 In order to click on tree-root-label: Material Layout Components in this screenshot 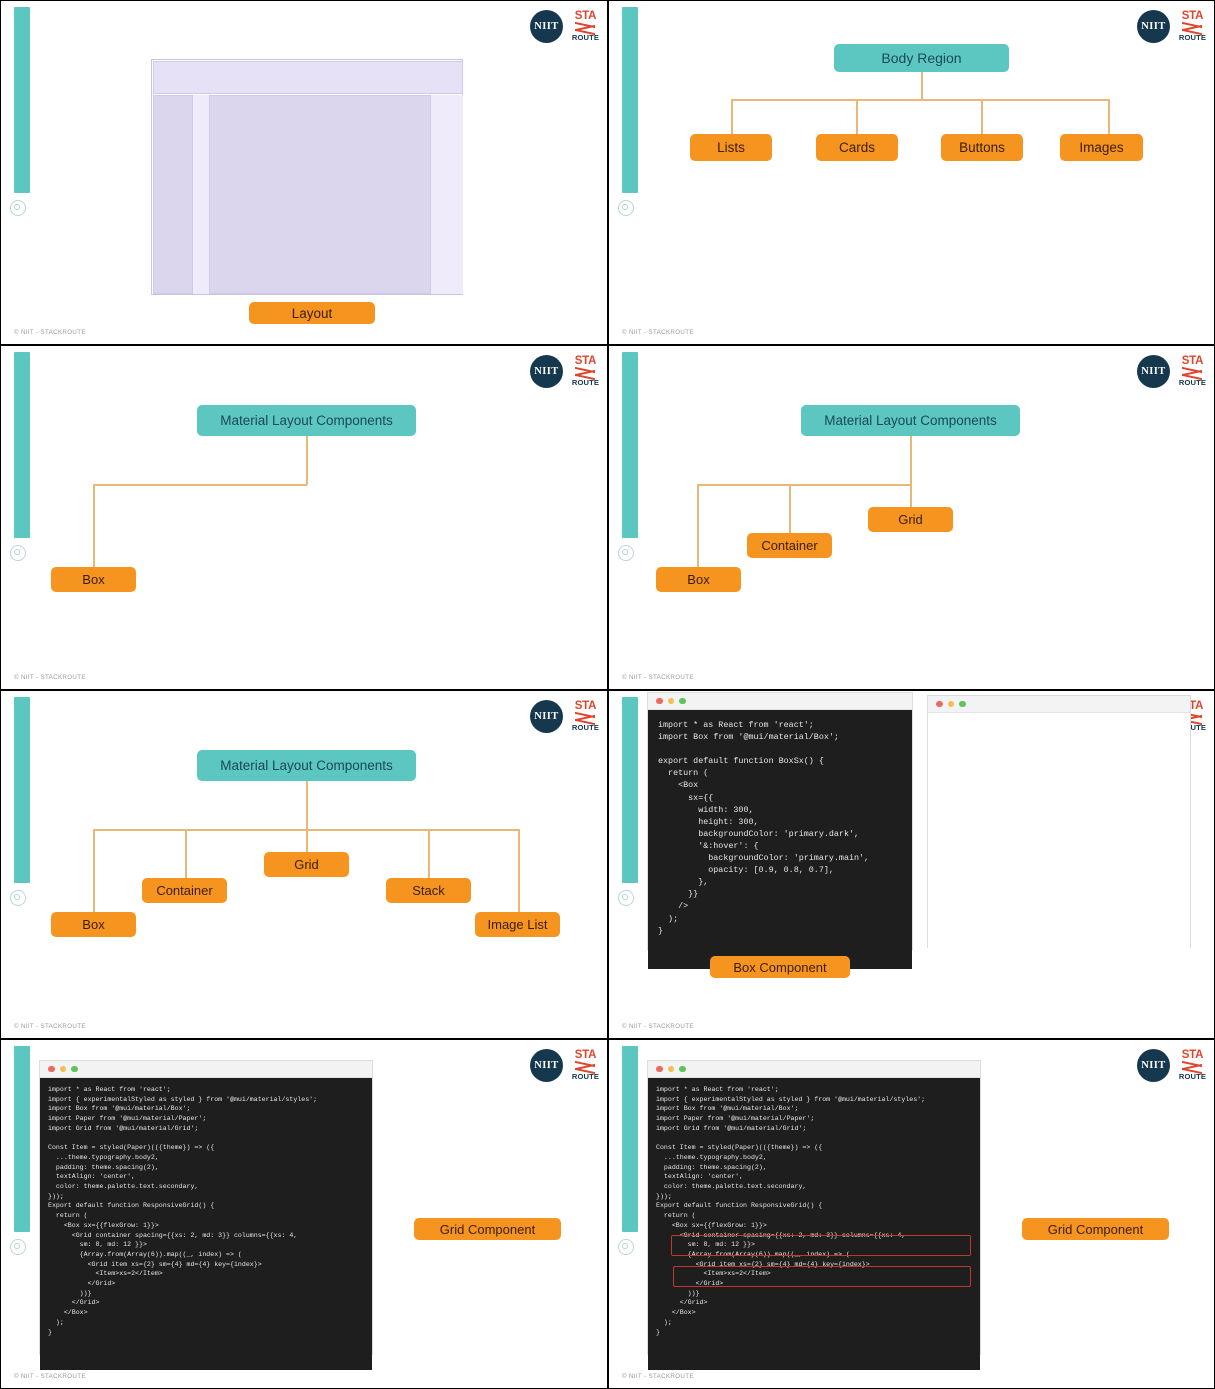, I will do `click(306, 420)`.